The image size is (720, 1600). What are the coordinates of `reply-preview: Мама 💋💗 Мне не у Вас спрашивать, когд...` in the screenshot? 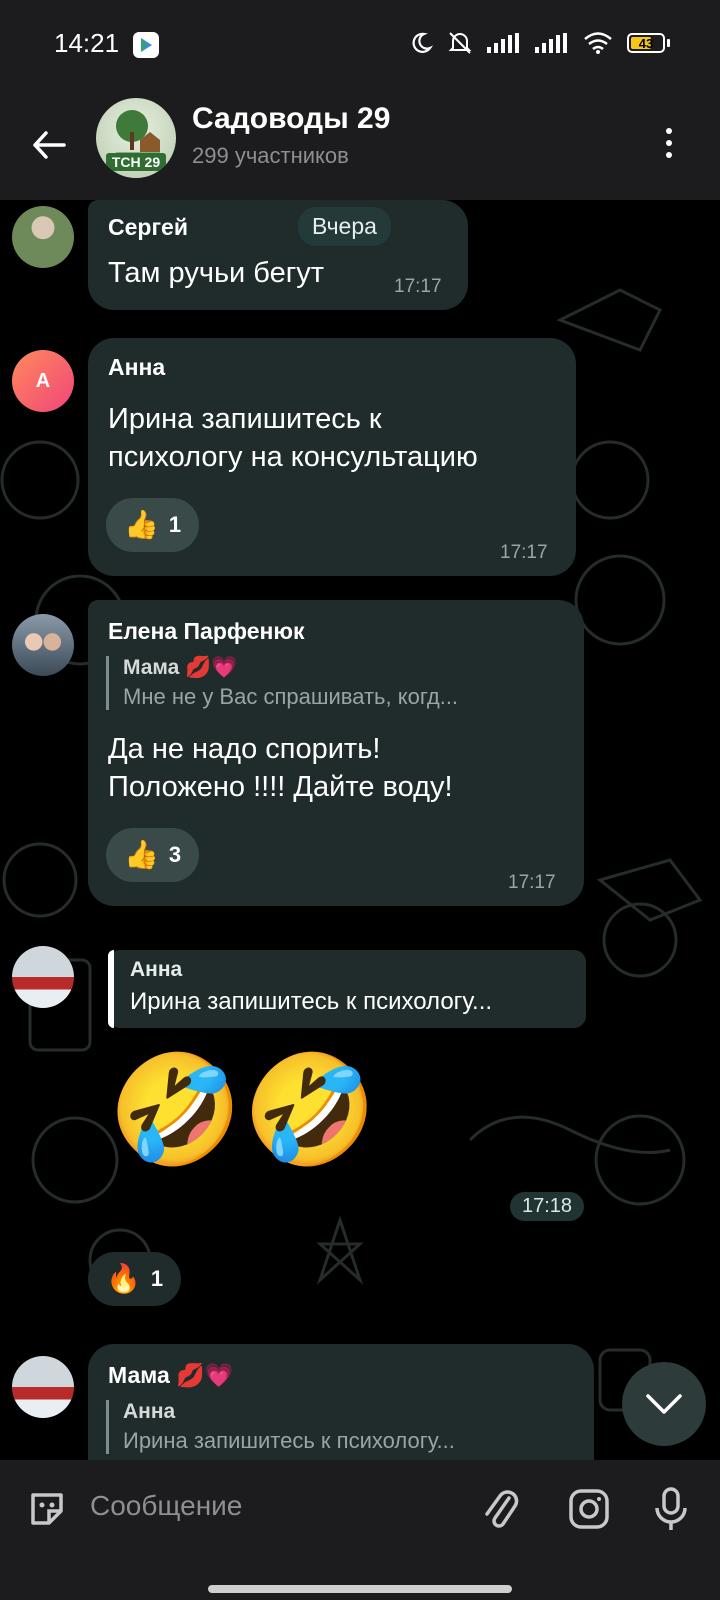 It's located at (282, 683).